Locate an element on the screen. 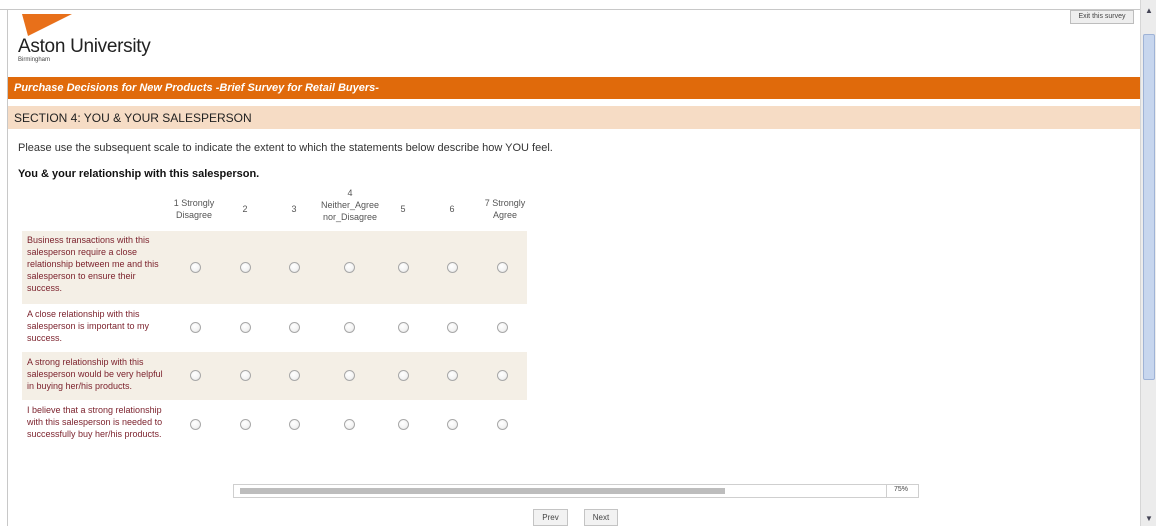 The width and height of the screenshot is (1156, 526). scale-header-text: 5 is located at coordinates (403, 209).